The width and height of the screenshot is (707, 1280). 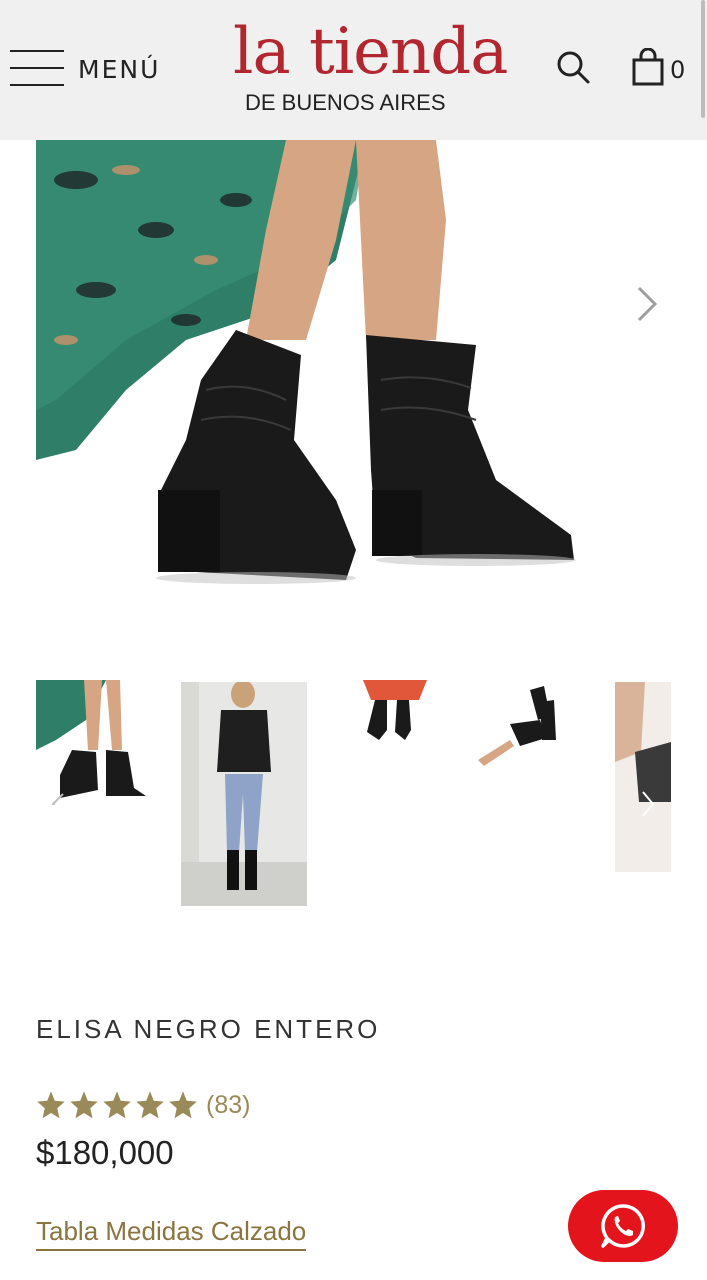 What do you see at coordinates (703, 59) in the screenshot?
I see `scrollbar` at bounding box center [703, 59].